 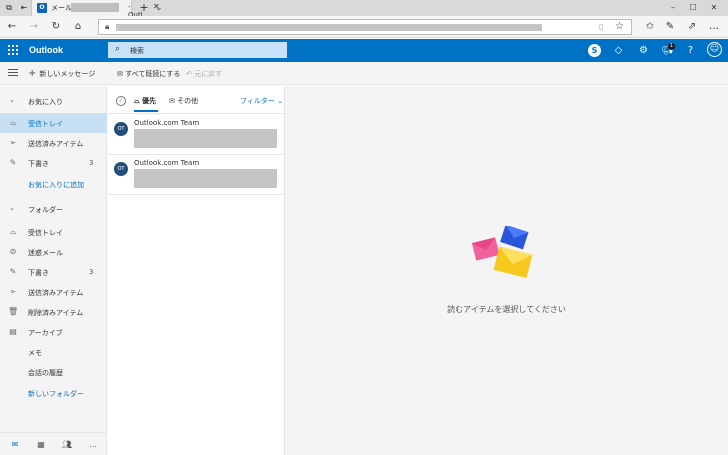 What do you see at coordinates (121, 74) in the screenshot?
I see `envelope-open-icon: ✉` at bounding box center [121, 74].